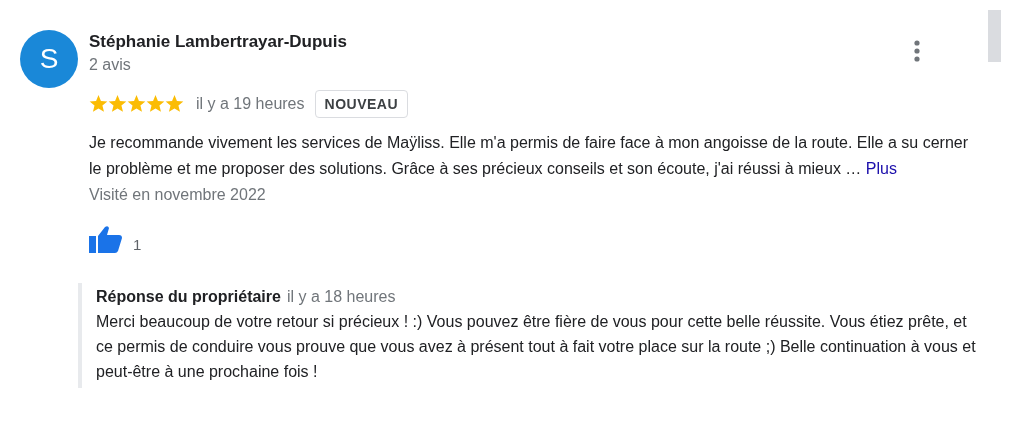 This screenshot has height=447, width=1023. Describe the element at coordinates (188, 297) in the screenshot. I see `response-title: Réponse du propriétaire` at that location.